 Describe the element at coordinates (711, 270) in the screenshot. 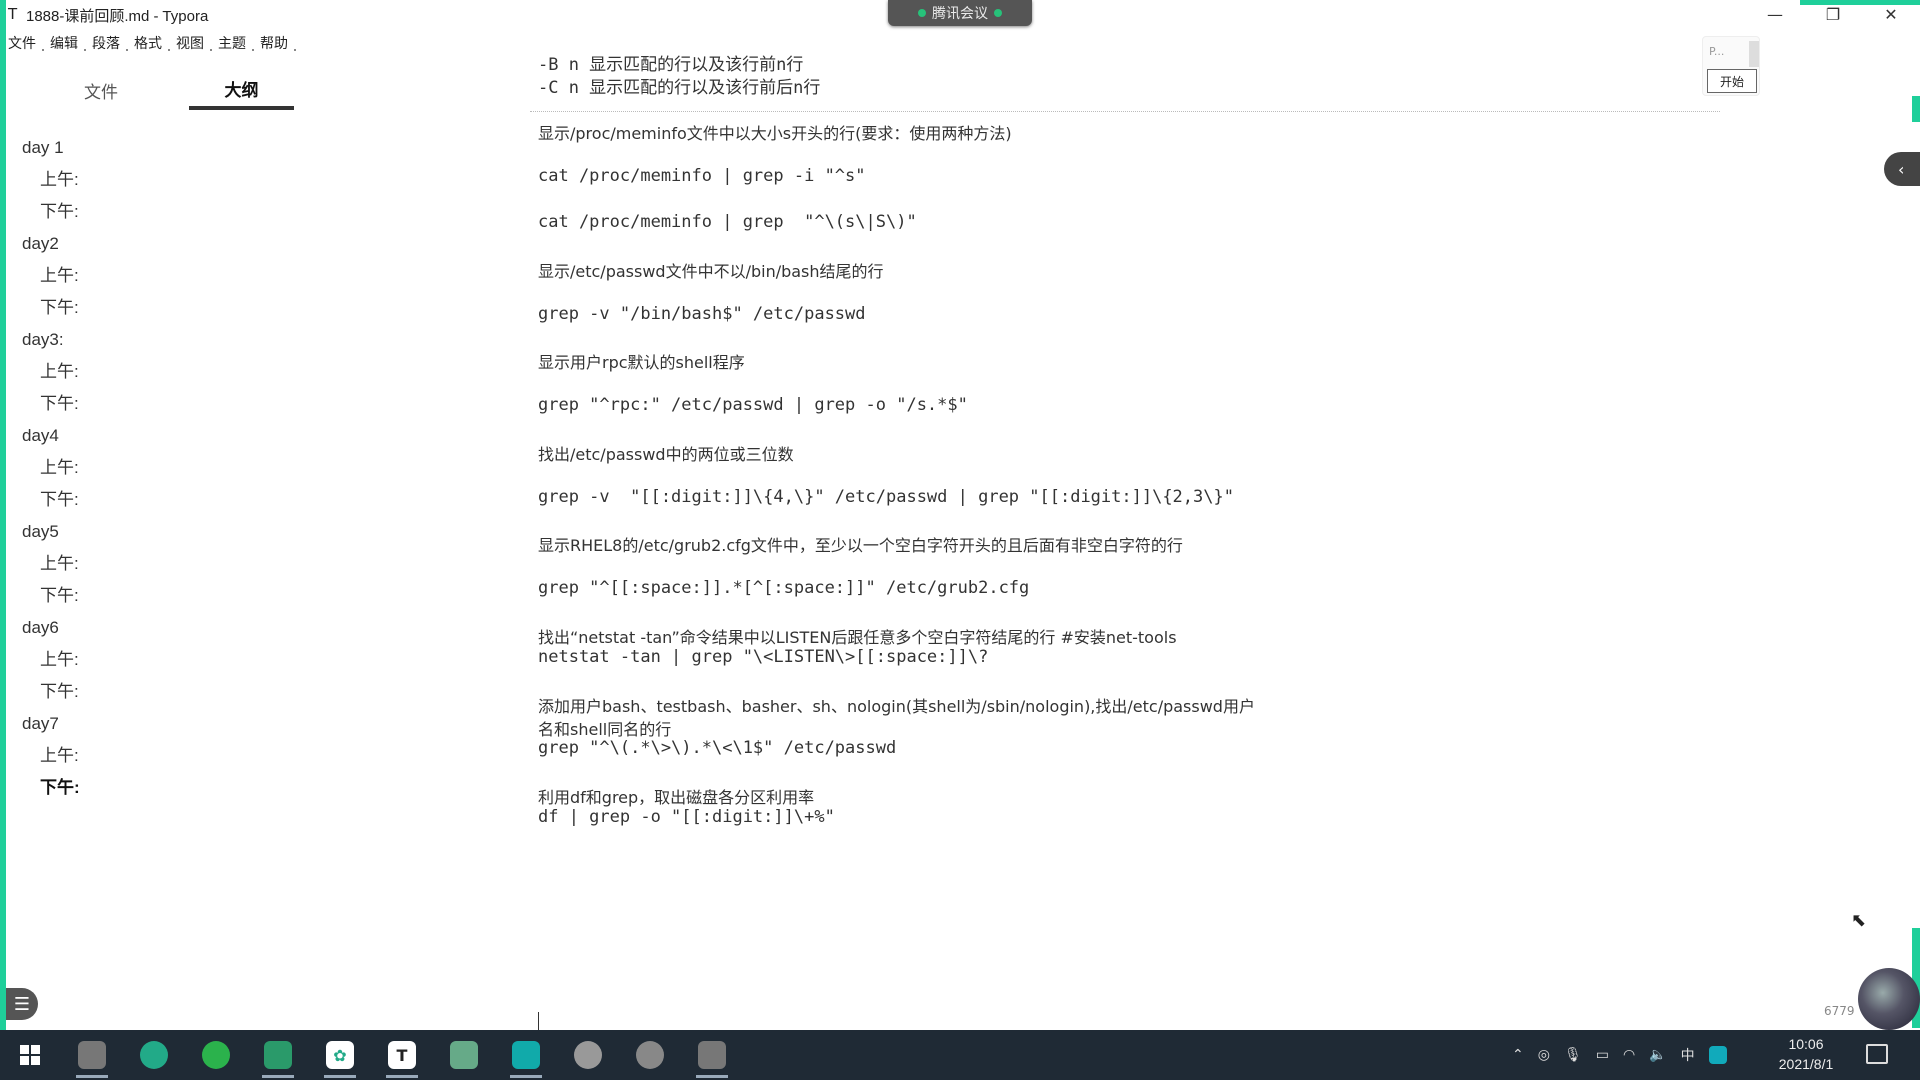

I see `text-line: 显示/etc/passwd文件中不以/bin/bash结尾的行` at that location.